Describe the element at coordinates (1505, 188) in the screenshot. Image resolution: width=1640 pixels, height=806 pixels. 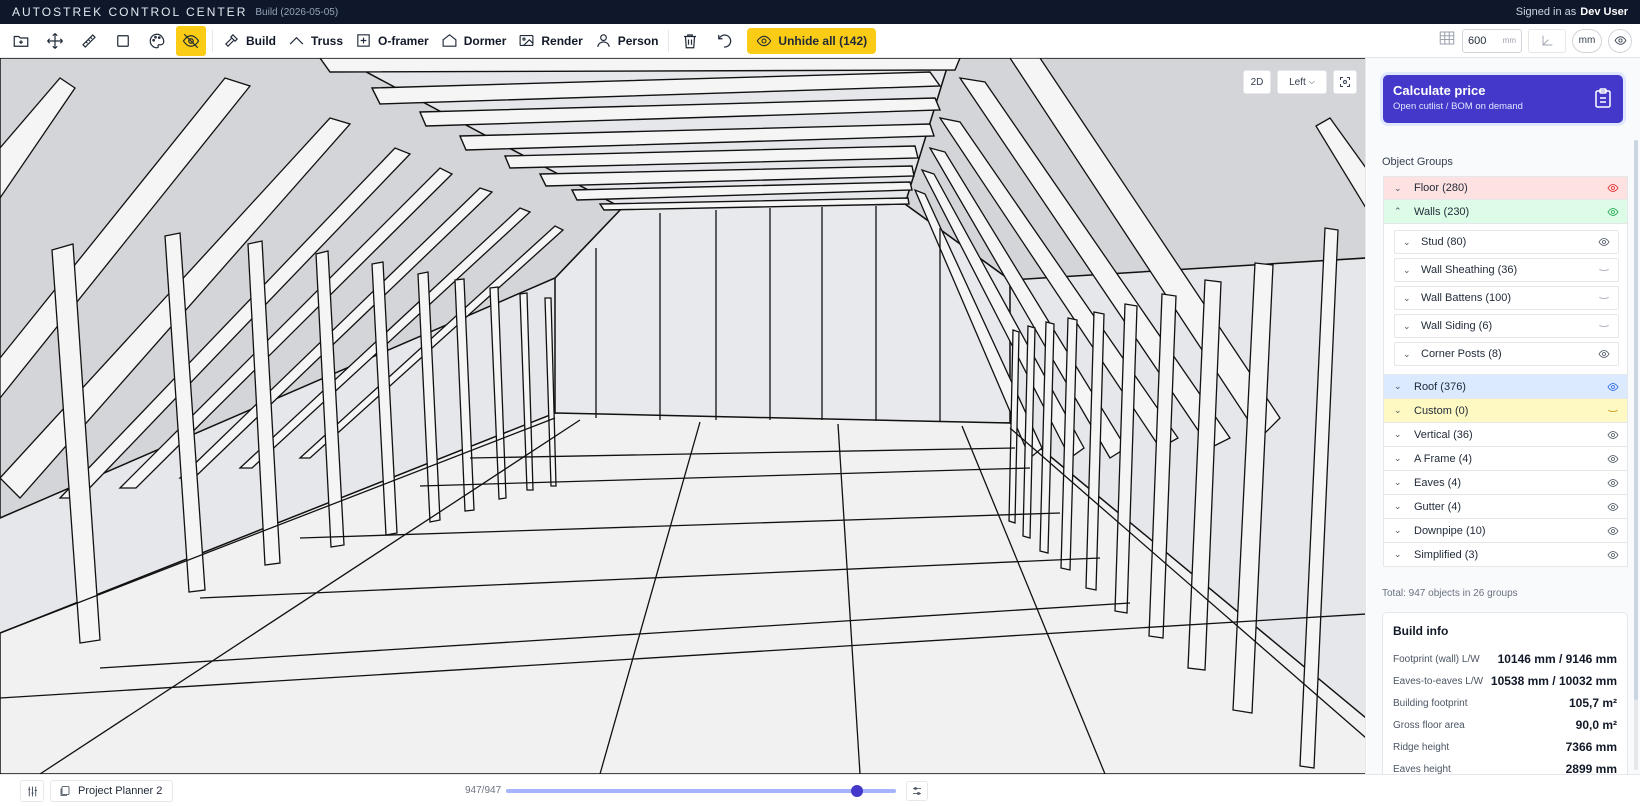
I see `group-floor: ⌄ Floor (280)` at that location.